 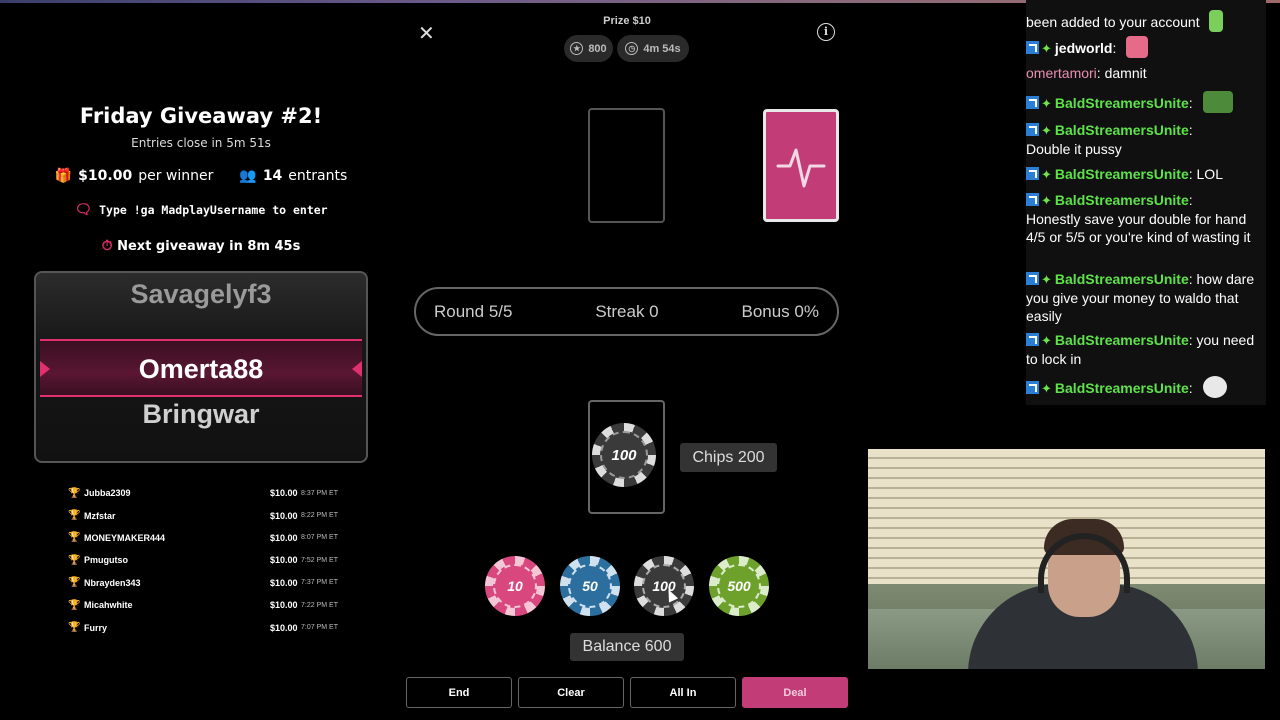 What do you see at coordinates (134, 176) in the screenshot?
I see `per-winner-stat: 🎁 $10.00 per winner` at bounding box center [134, 176].